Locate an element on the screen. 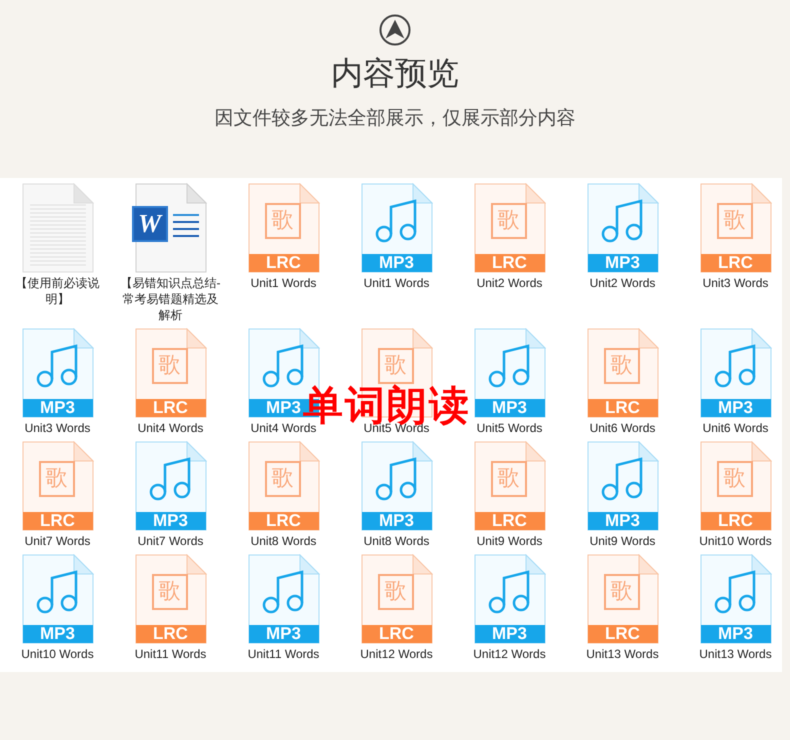  section-title: 内容预览 is located at coordinates (395, 73).